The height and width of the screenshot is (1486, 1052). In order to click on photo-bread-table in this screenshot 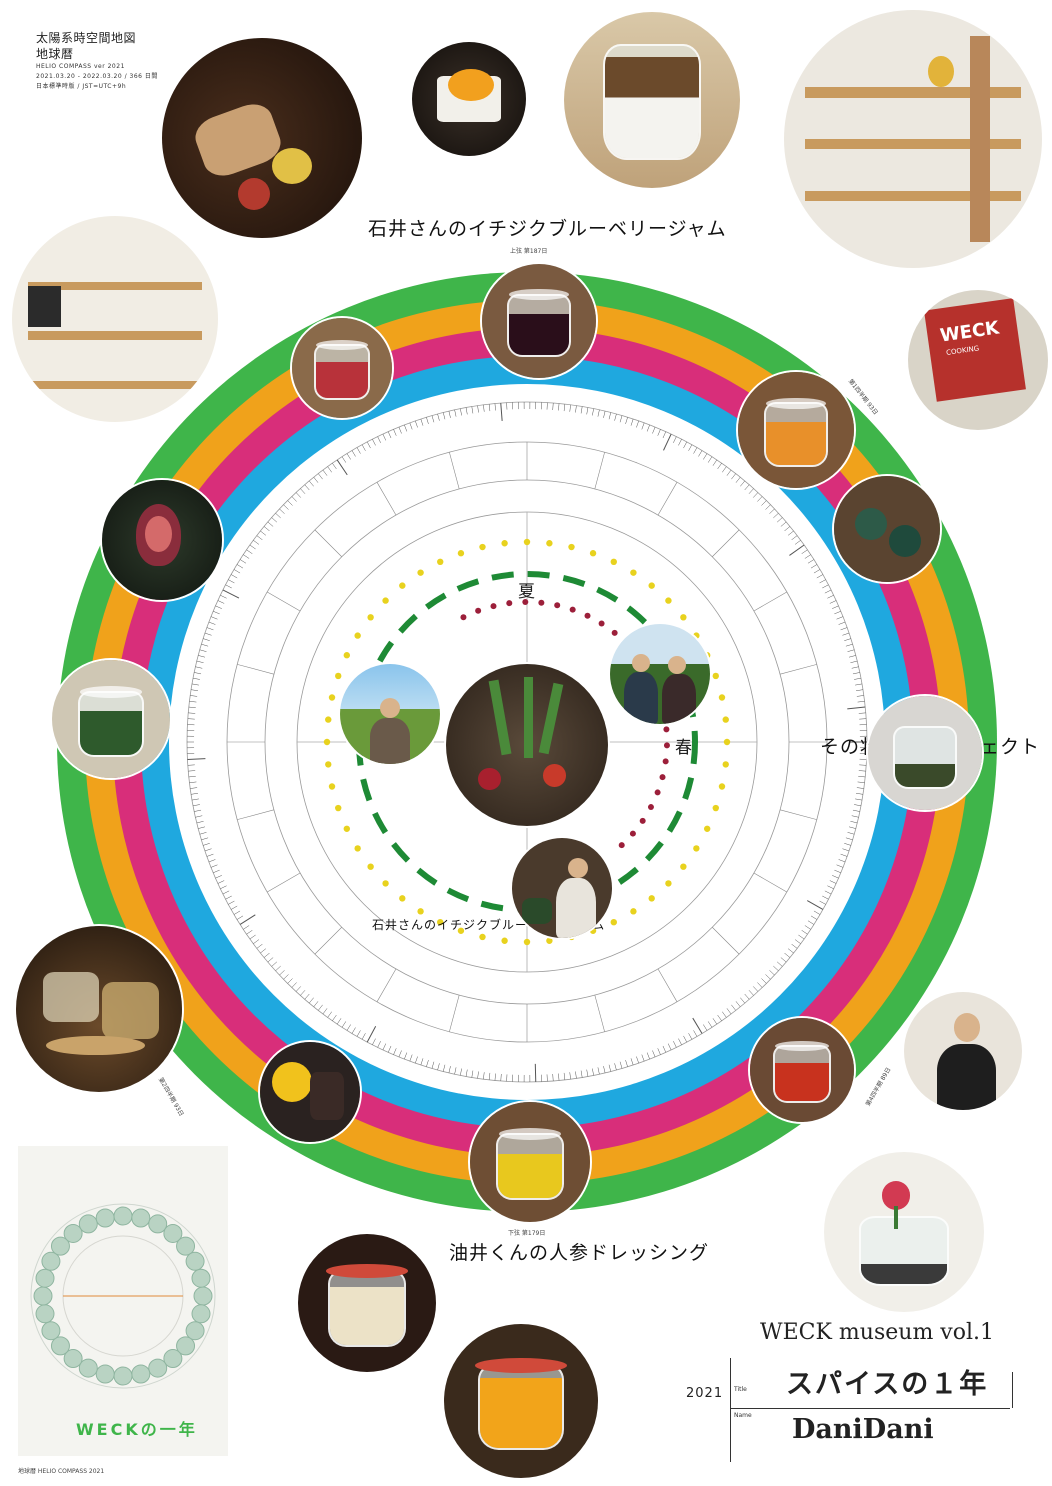, I will do `click(262, 138)`.